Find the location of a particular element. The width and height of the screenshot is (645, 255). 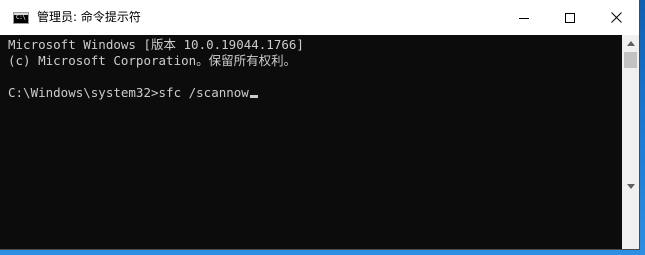

maximize-button is located at coordinates (570, 17).